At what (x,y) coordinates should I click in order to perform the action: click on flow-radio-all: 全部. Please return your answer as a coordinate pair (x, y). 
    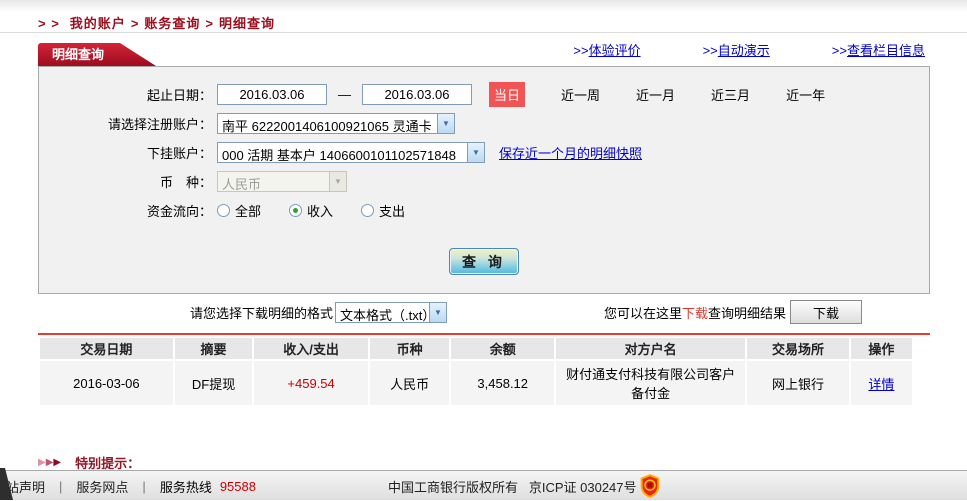
    Looking at the image, I should click on (239, 210).